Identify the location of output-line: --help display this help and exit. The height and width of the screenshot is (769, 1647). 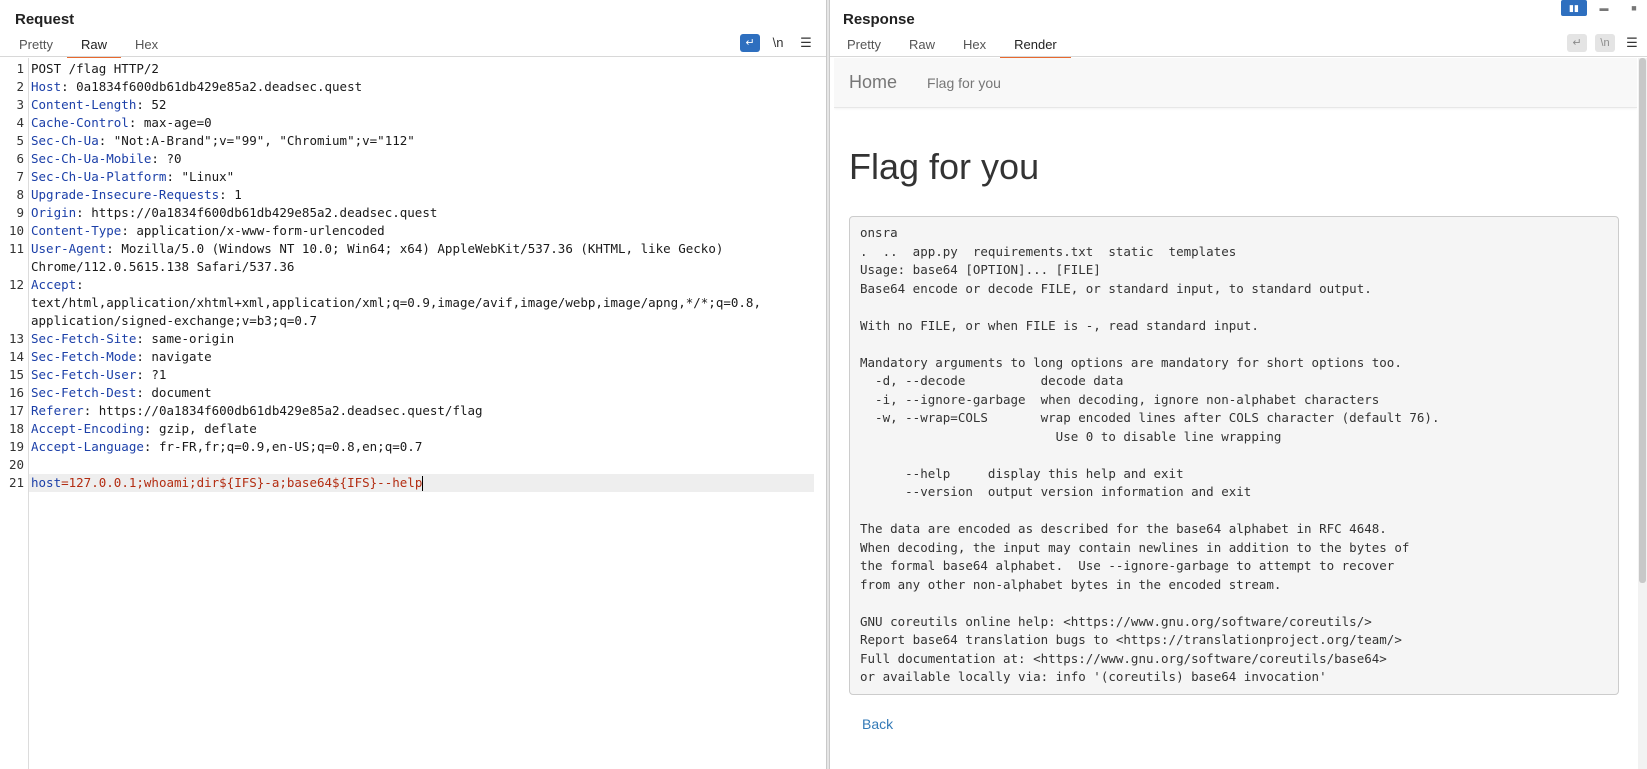
(1022, 473).